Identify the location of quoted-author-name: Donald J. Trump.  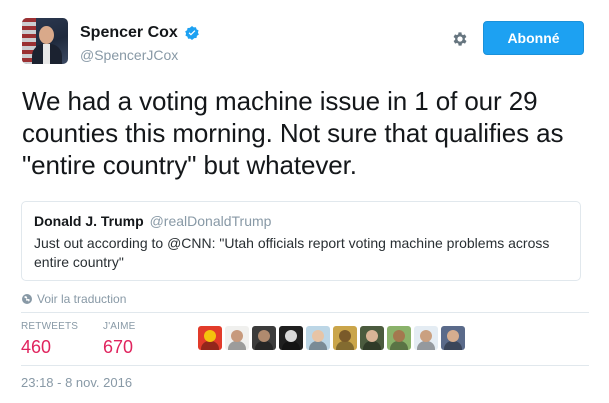
(89, 221).